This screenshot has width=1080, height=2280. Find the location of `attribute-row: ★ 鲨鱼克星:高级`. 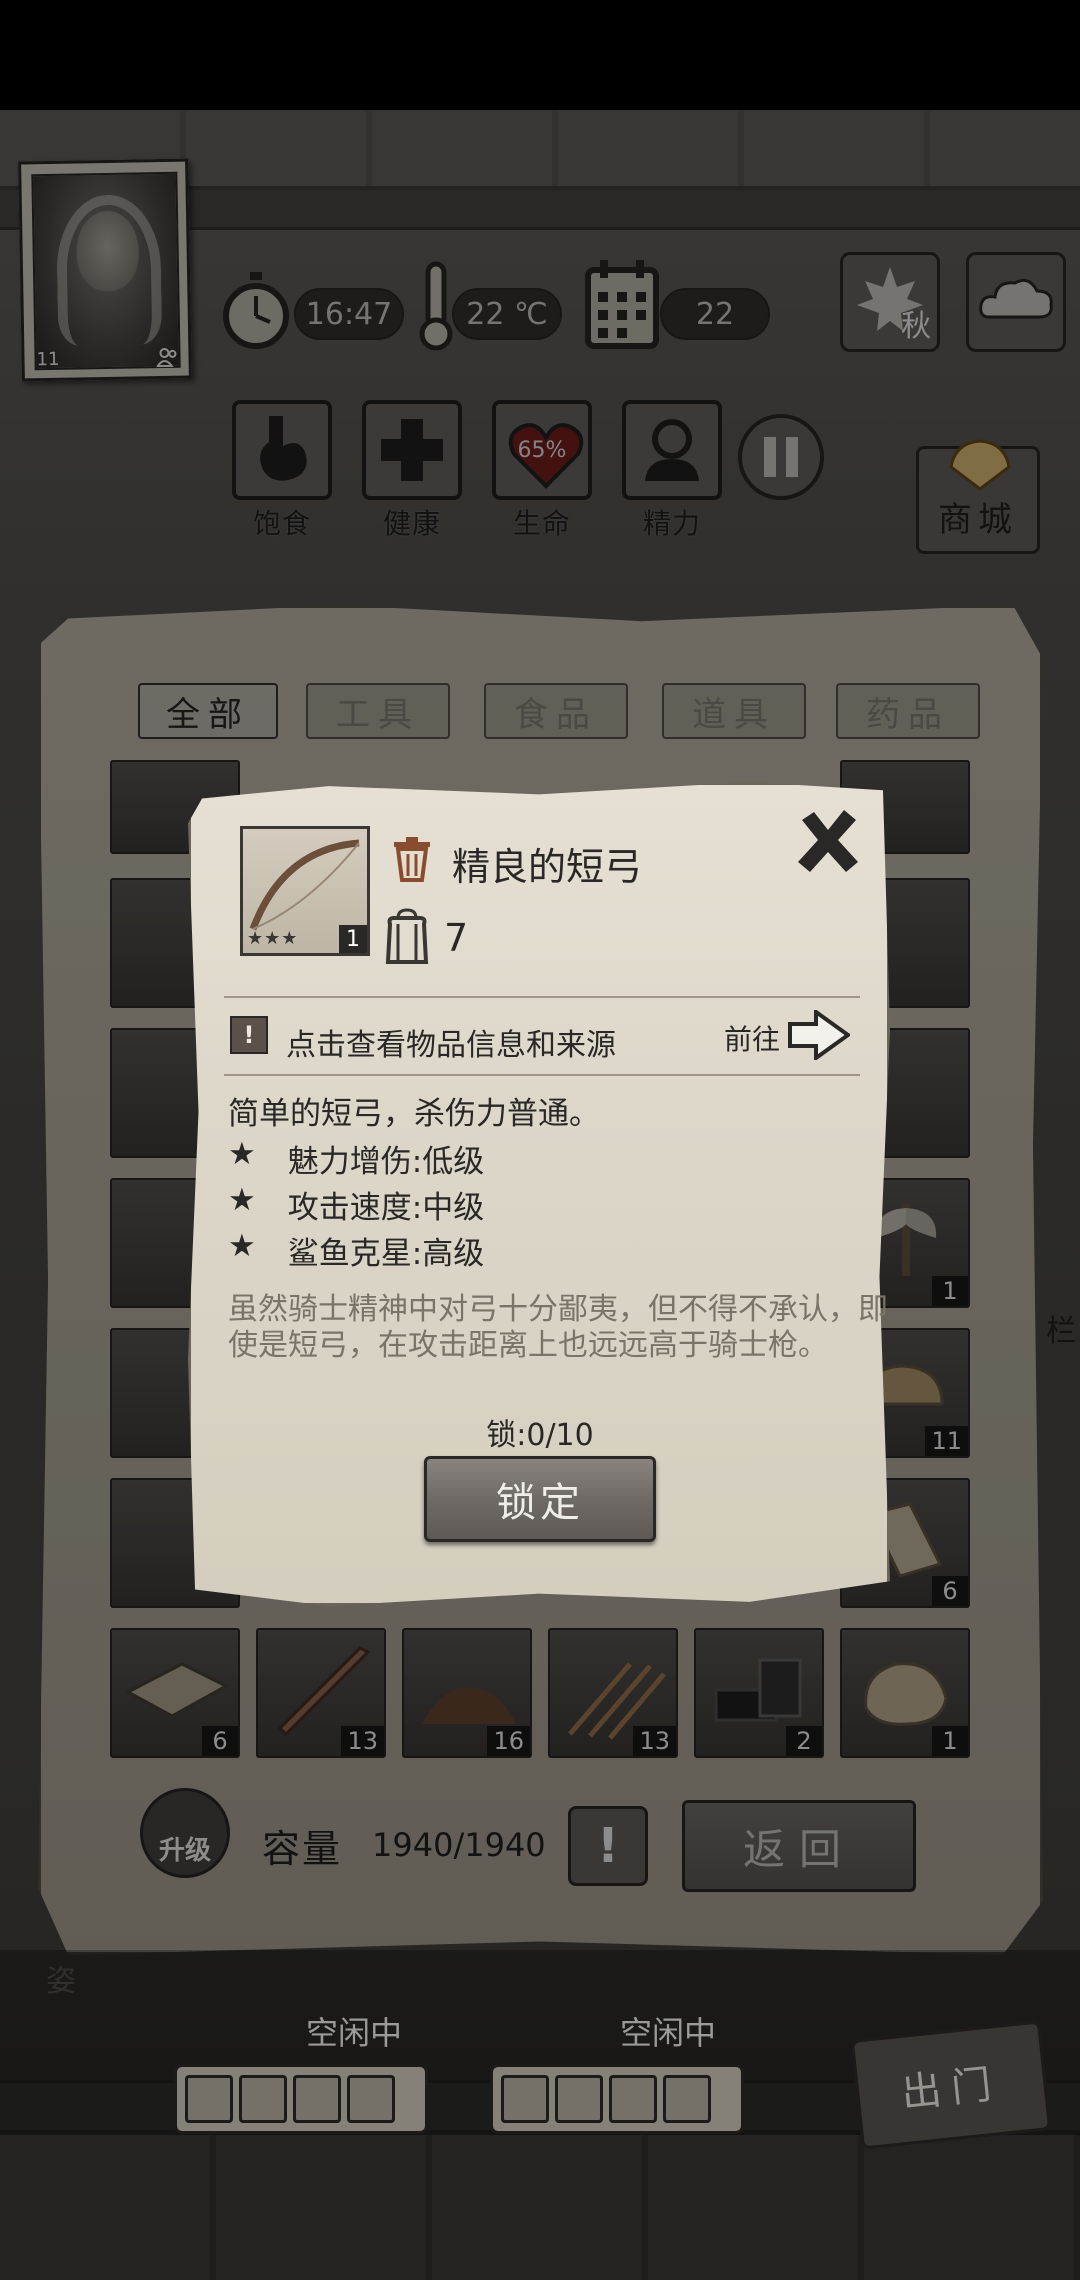

attribute-row: ★ 鲨鱼克星:高级 is located at coordinates (356, 1250).